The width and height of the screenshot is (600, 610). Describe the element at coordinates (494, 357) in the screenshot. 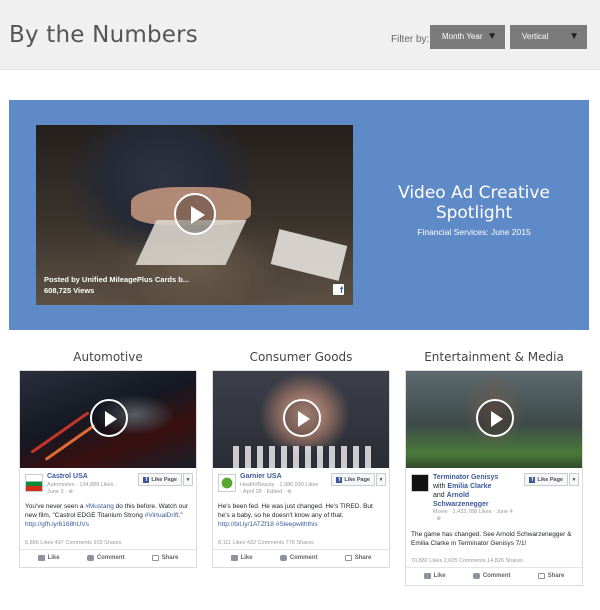

I see `category-heading: Entertainment & Media` at that location.